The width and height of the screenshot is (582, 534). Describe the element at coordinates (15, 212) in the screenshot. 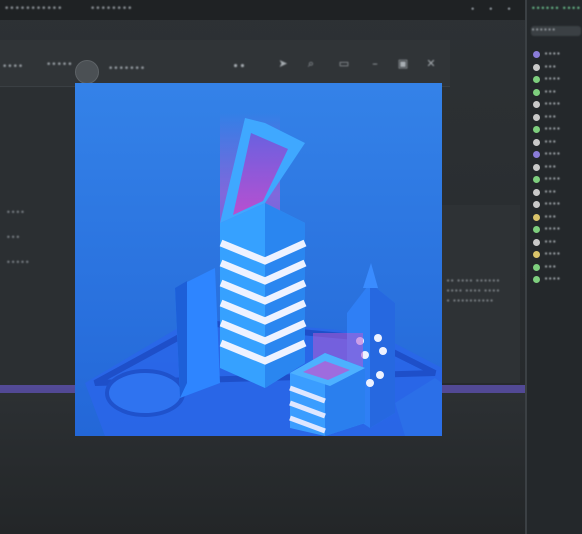

I see `left-panel-item: ••••` at that location.